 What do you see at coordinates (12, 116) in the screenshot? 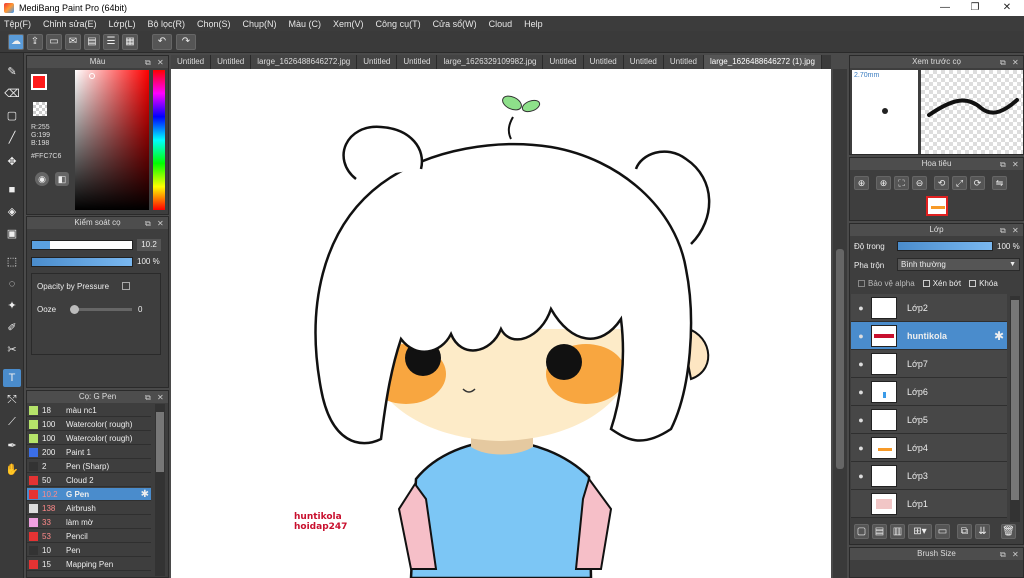
I see `rectangle-tool-icon: ▢` at bounding box center [12, 116].